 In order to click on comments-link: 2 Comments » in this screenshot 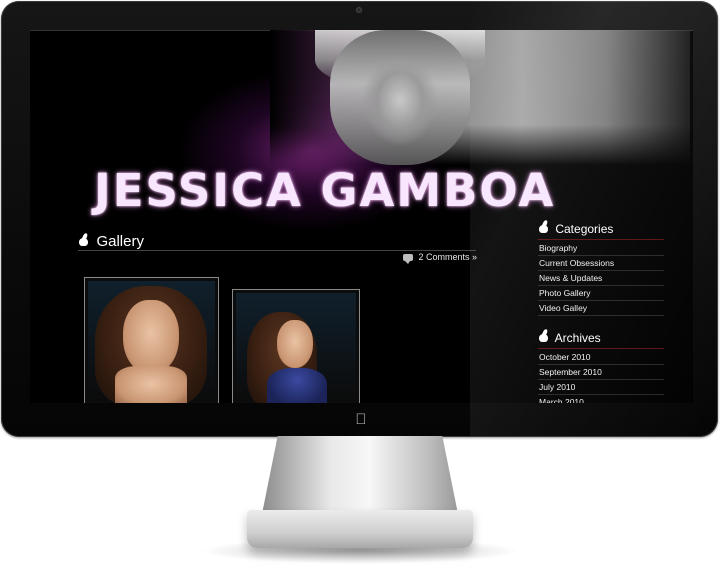, I will do `click(440, 258)`.